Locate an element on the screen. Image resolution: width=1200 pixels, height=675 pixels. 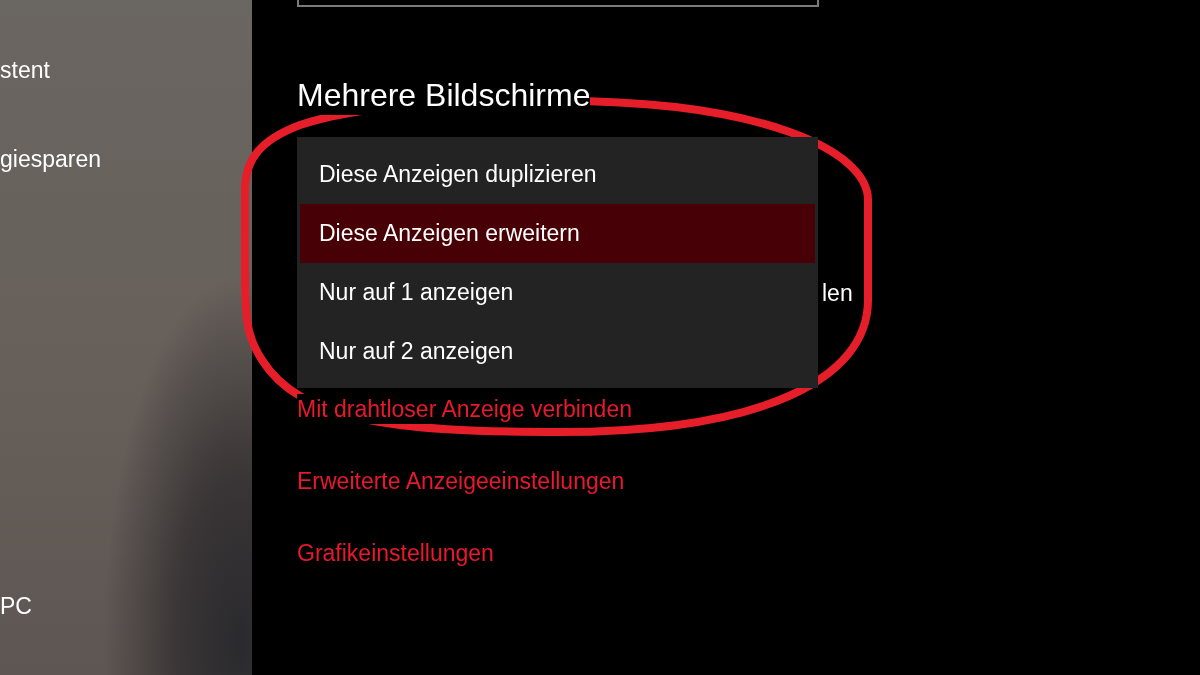
setting-label: len is located at coordinates (837, 293).